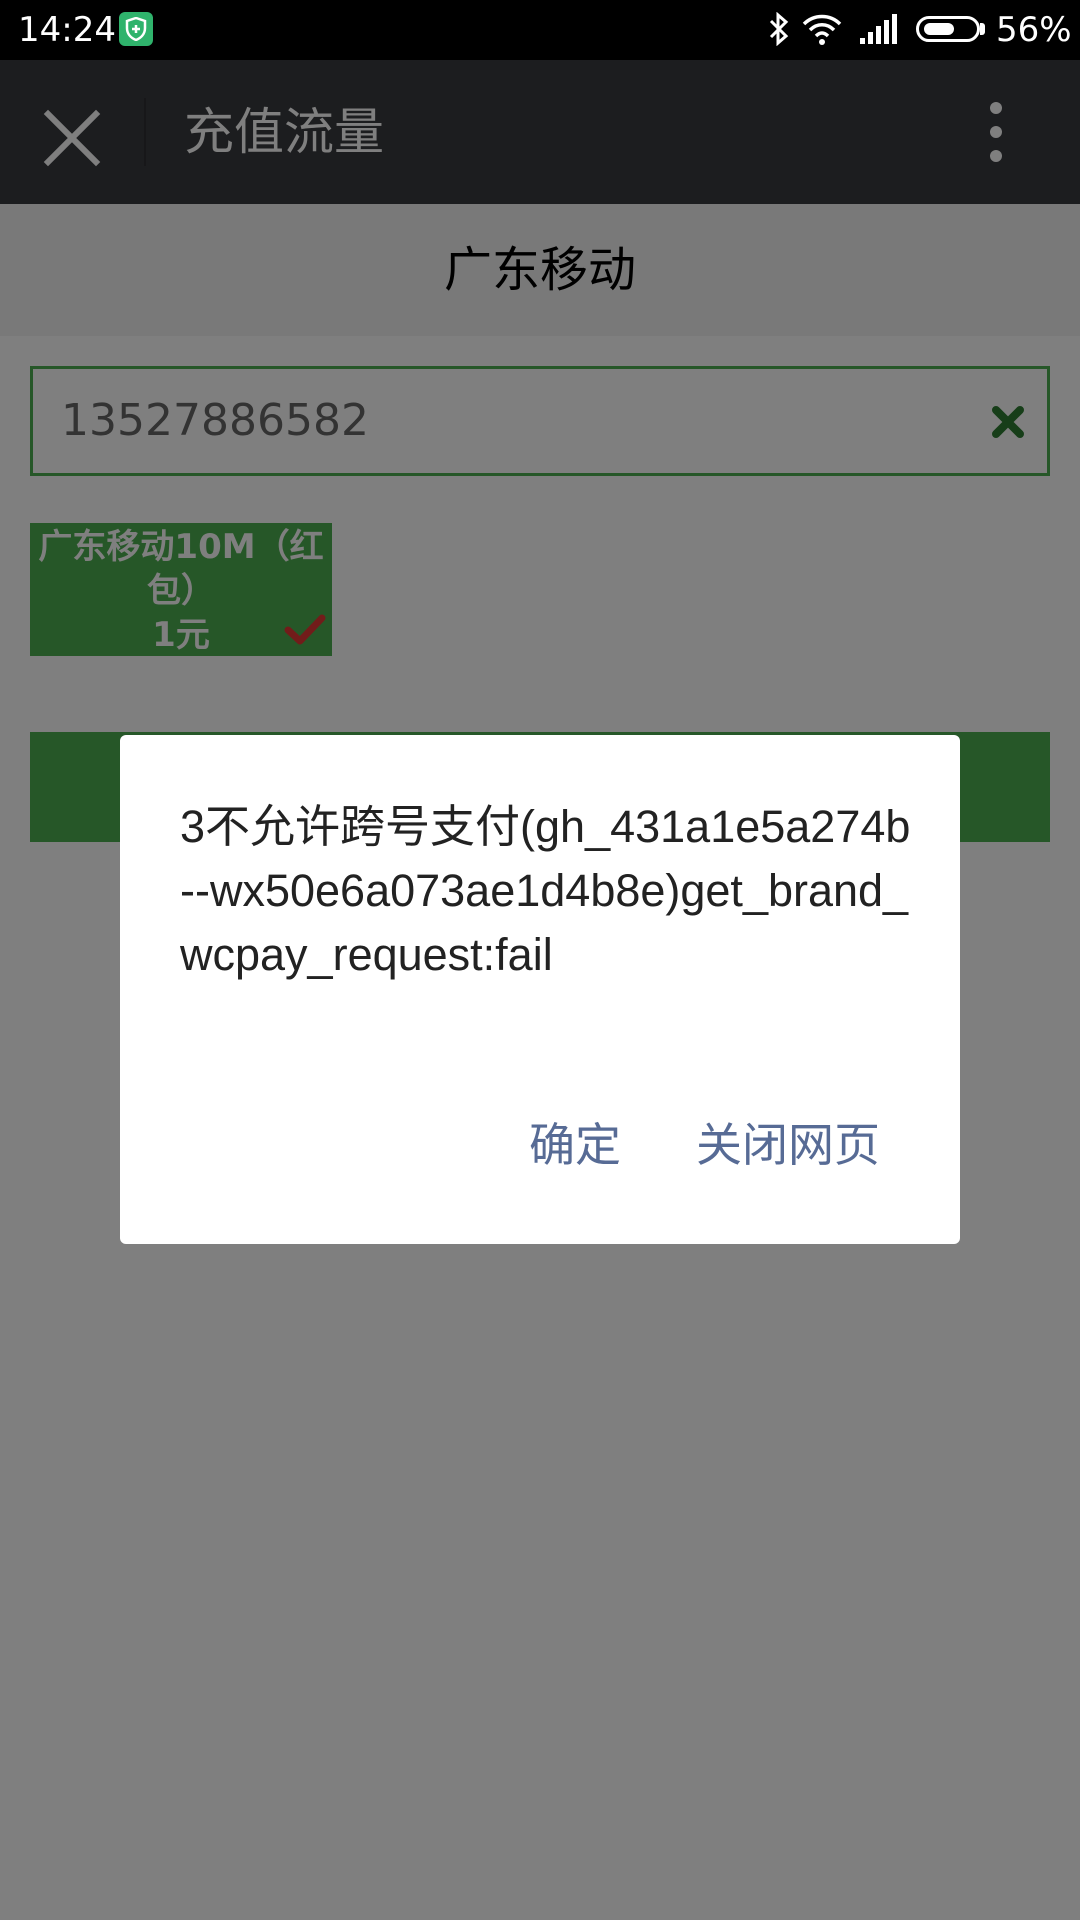 The height and width of the screenshot is (1920, 1080). Describe the element at coordinates (822, 29) in the screenshot. I see `wifi-icon` at that location.